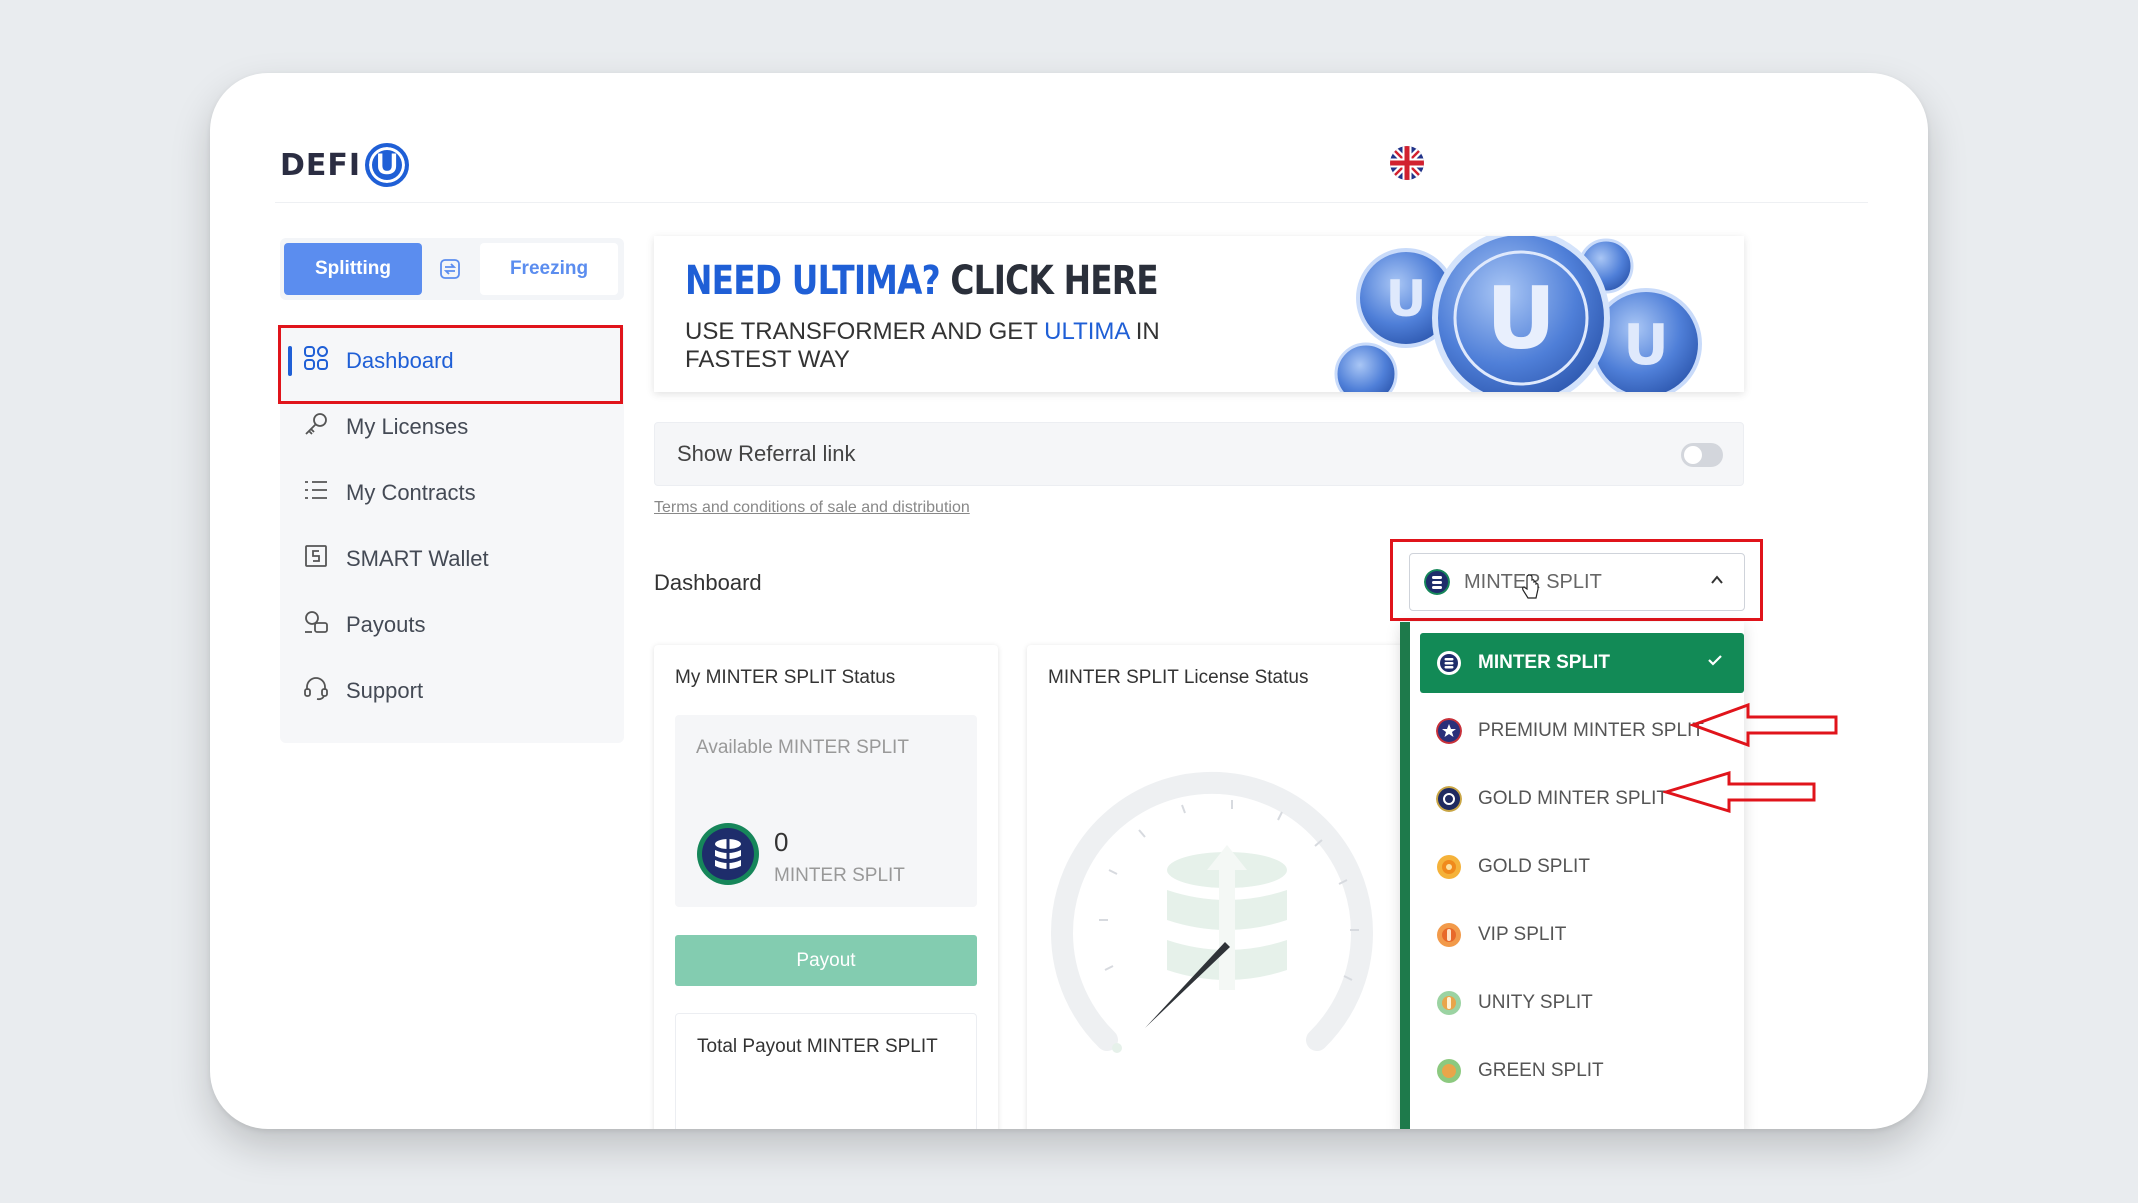 This screenshot has width=2138, height=1203. I want to click on logo-text: DEFI, so click(321, 165).